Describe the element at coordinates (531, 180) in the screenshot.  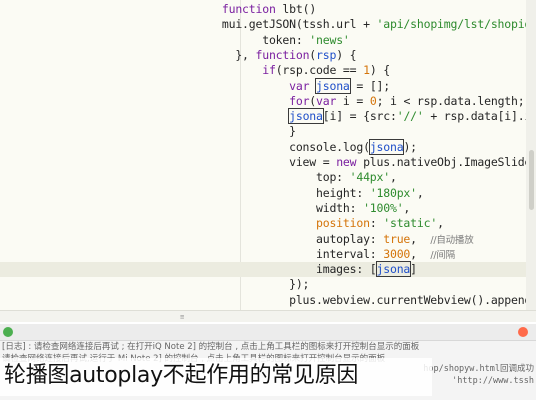
I see `vertical-scroll-thumb` at that location.